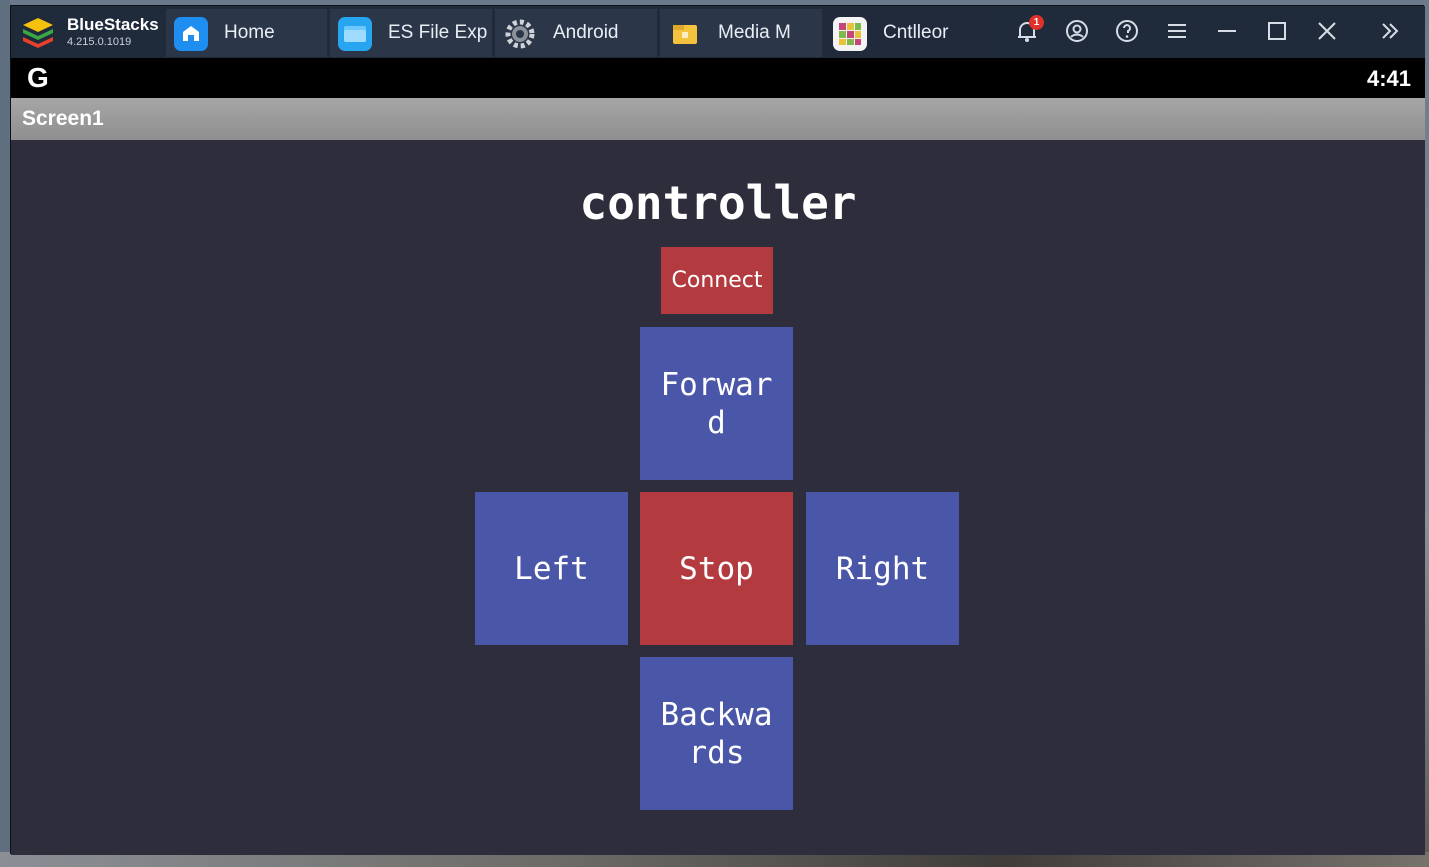  I want to click on tab-android-settings: Android, so click(576, 33).